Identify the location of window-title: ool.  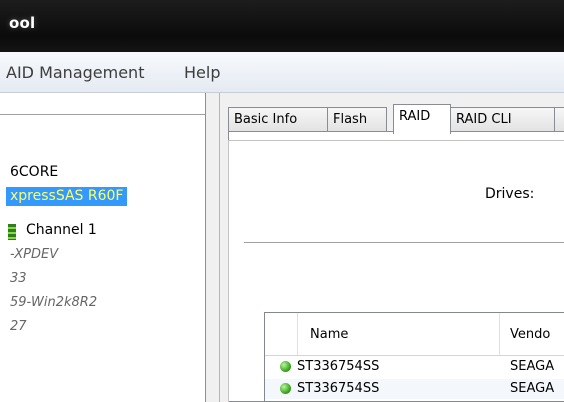
(22, 23).